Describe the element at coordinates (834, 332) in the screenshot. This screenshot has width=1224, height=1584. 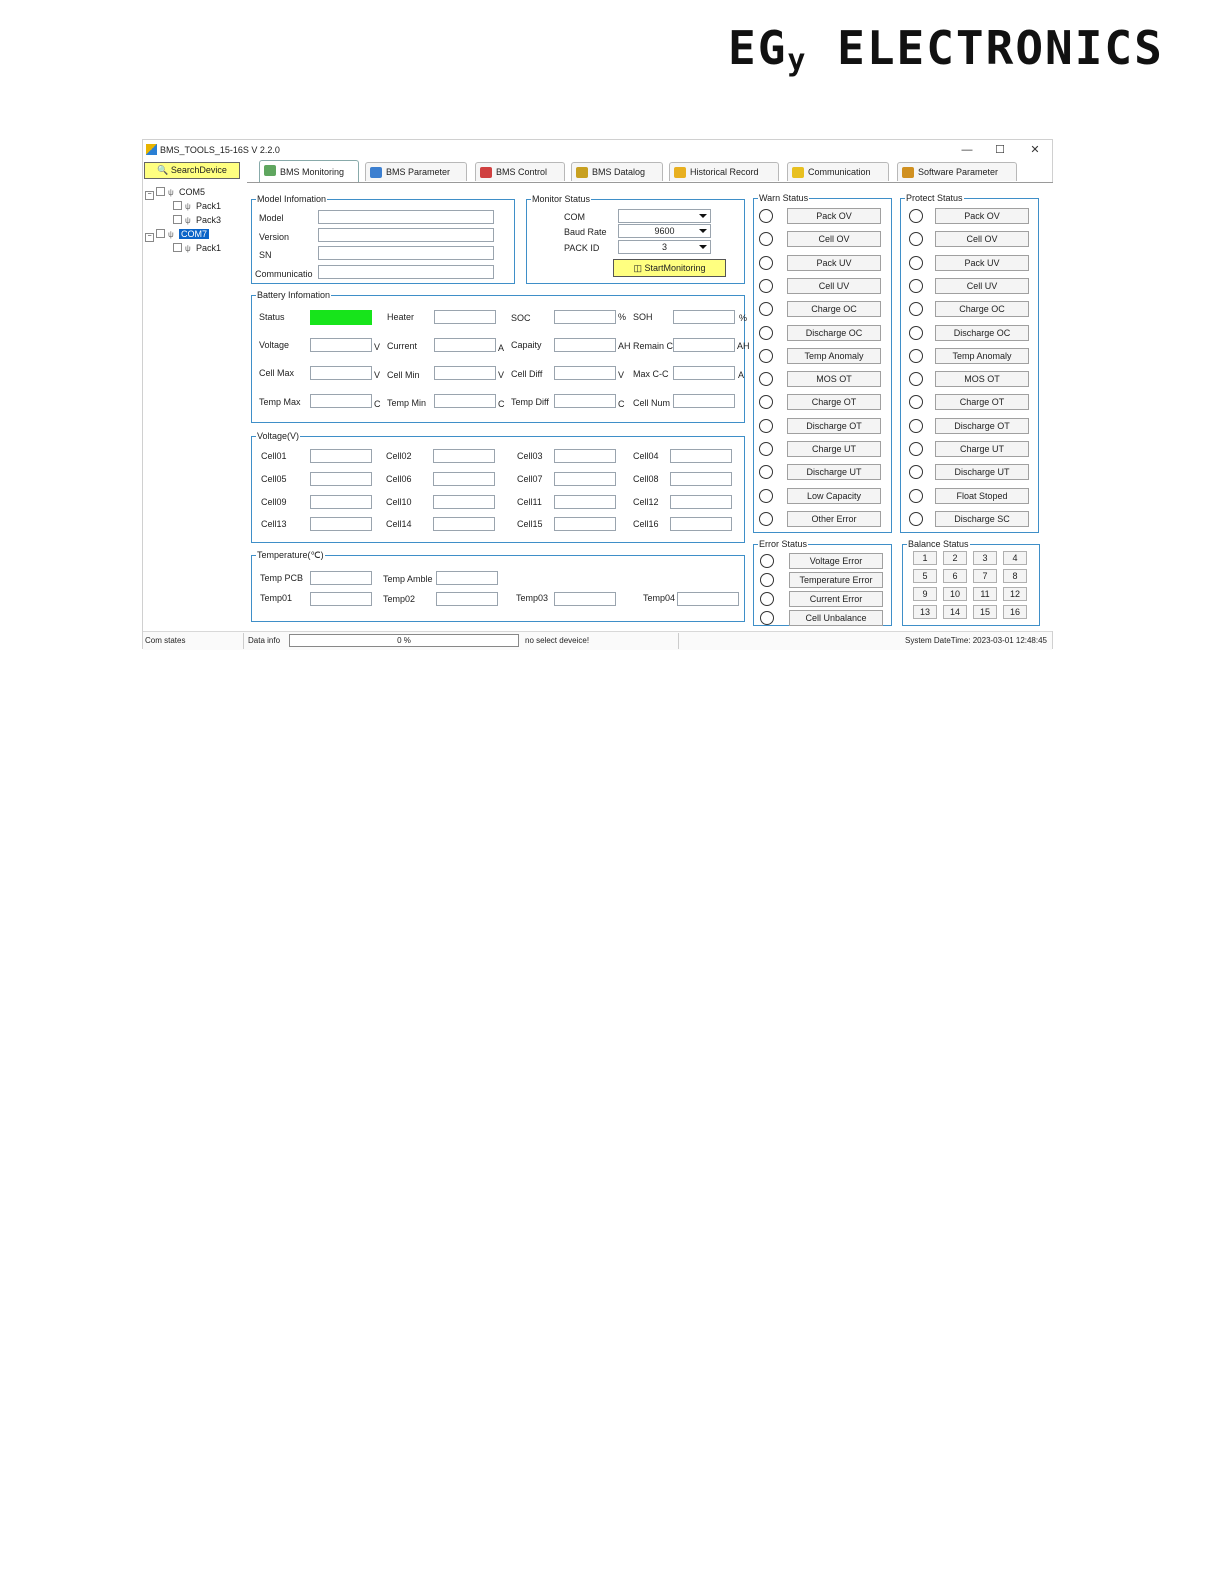
I see `warn-discharge-oc-button: Discharge OC` at that location.